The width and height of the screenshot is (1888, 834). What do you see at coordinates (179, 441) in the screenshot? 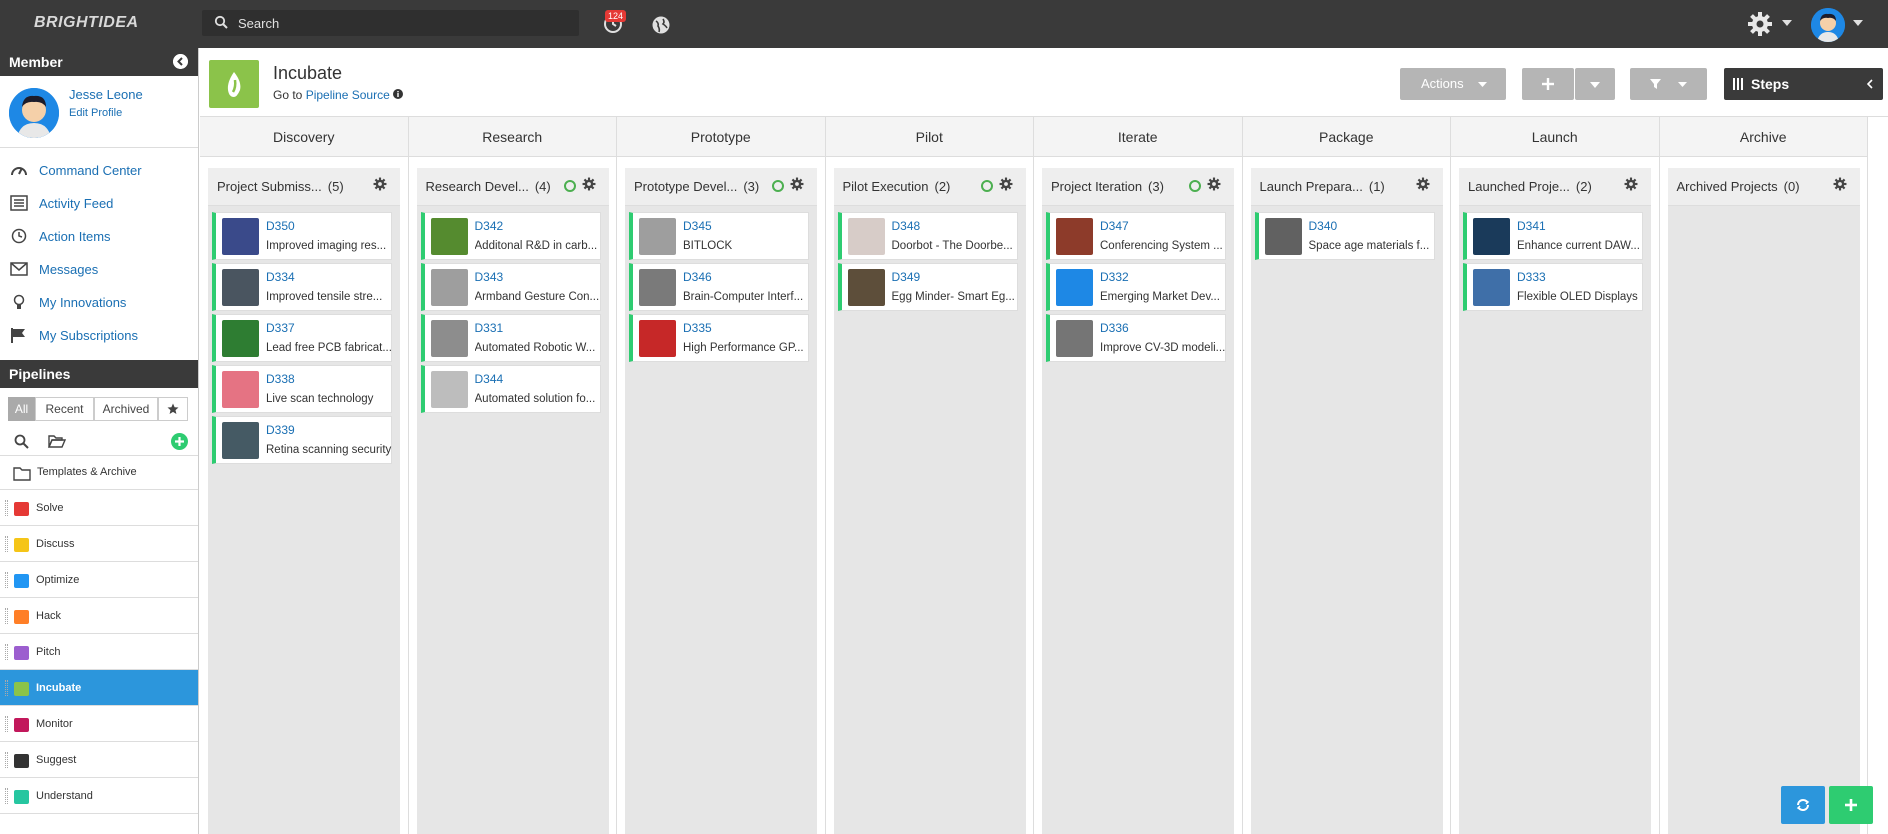
I see `add-pipeline-icon` at bounding box center [179, 441].